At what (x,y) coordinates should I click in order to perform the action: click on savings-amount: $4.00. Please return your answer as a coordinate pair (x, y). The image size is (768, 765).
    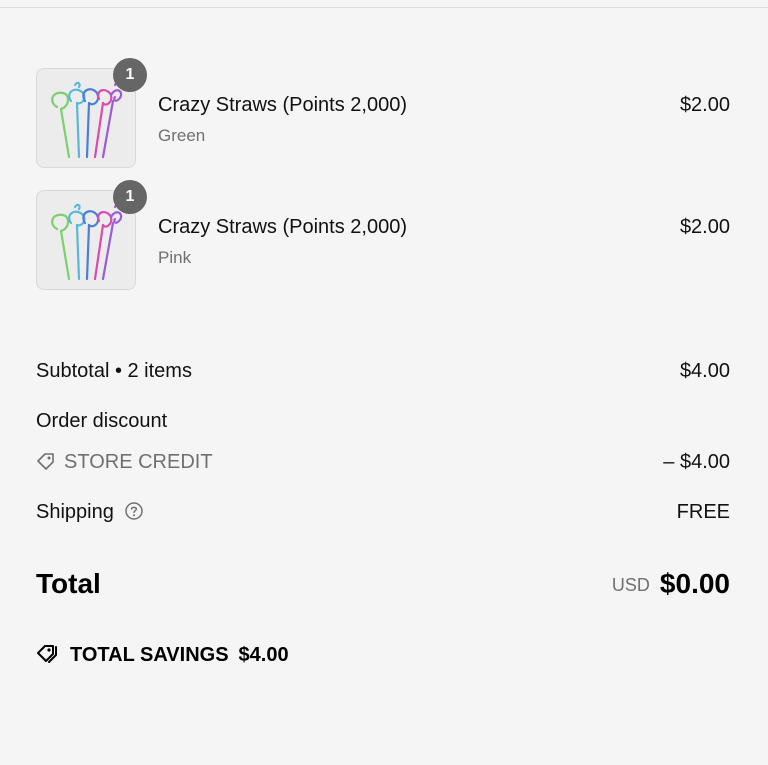
    Looking at the image, I should click on (263, 655).